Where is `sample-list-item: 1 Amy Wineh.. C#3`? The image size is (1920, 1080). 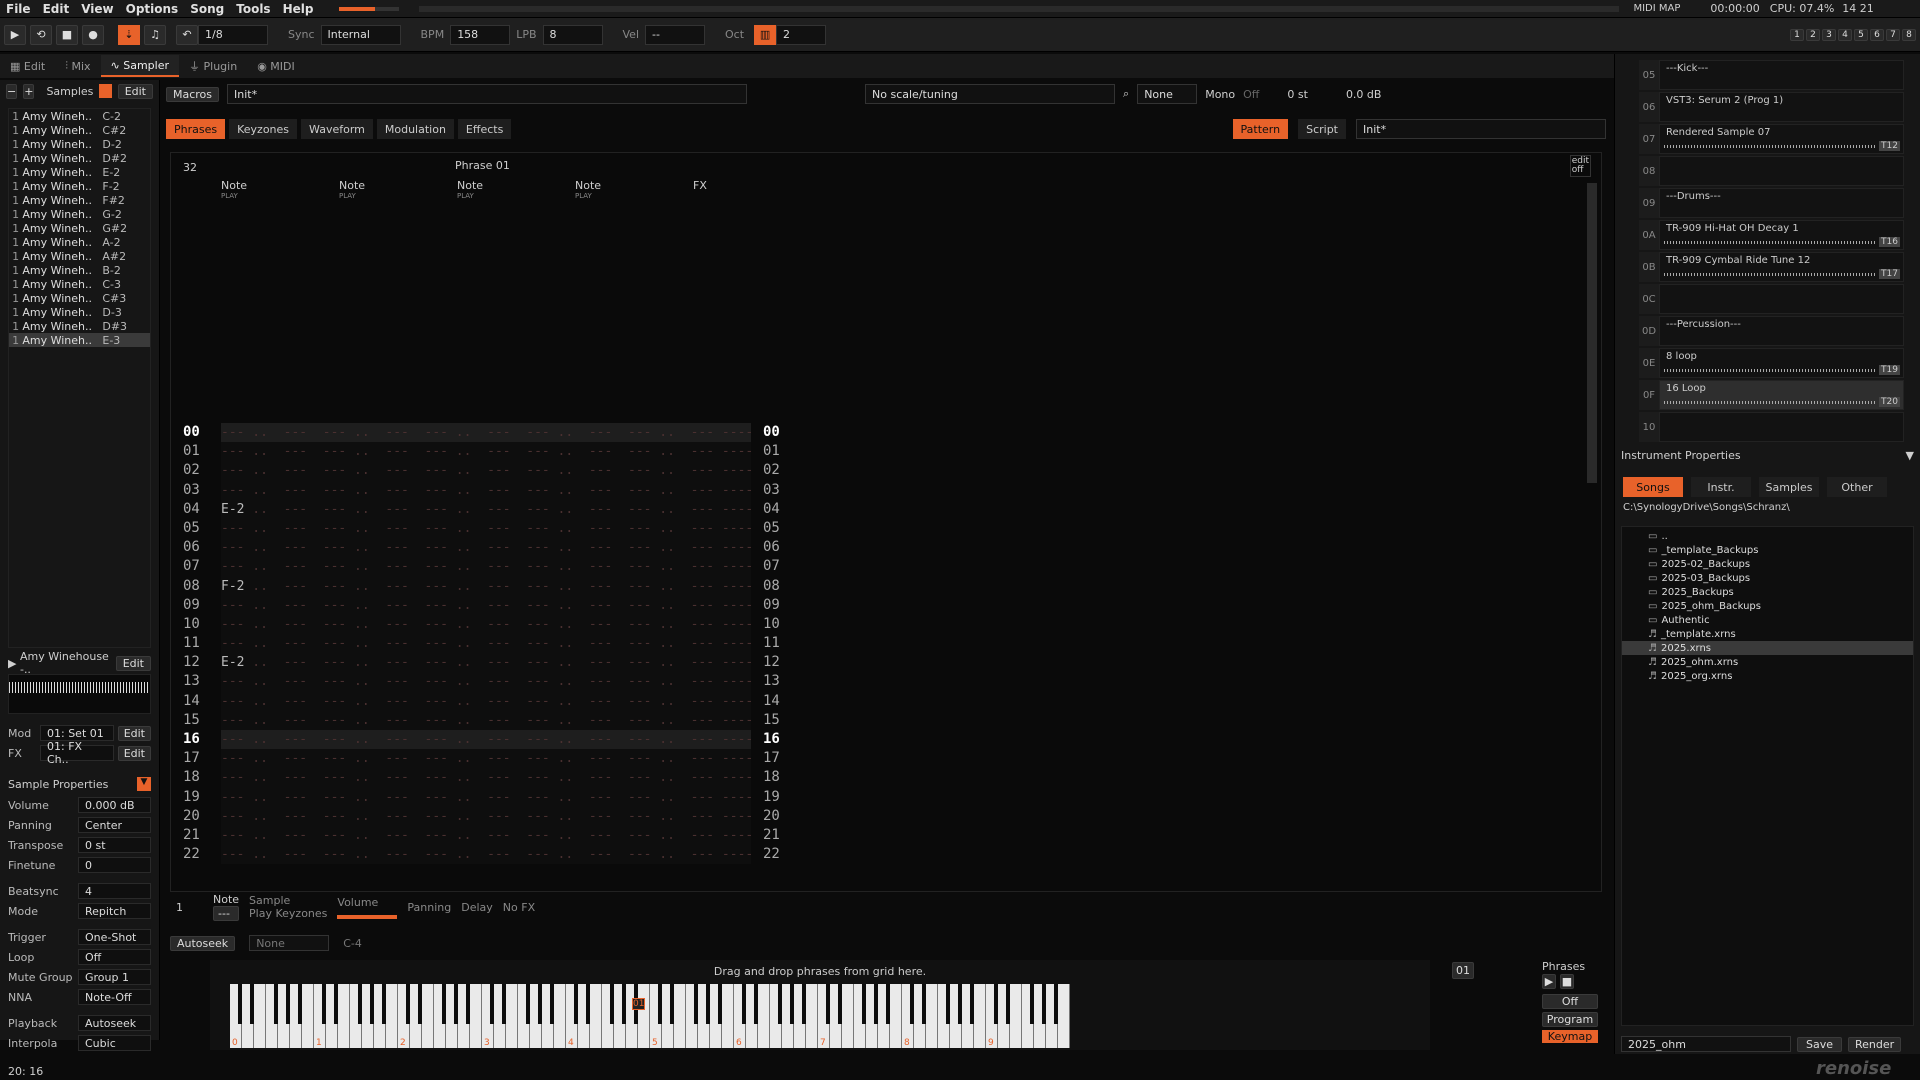 sample-list-item: 1 Amy Wineh.. C#3 is located at coordinates (79, 298).